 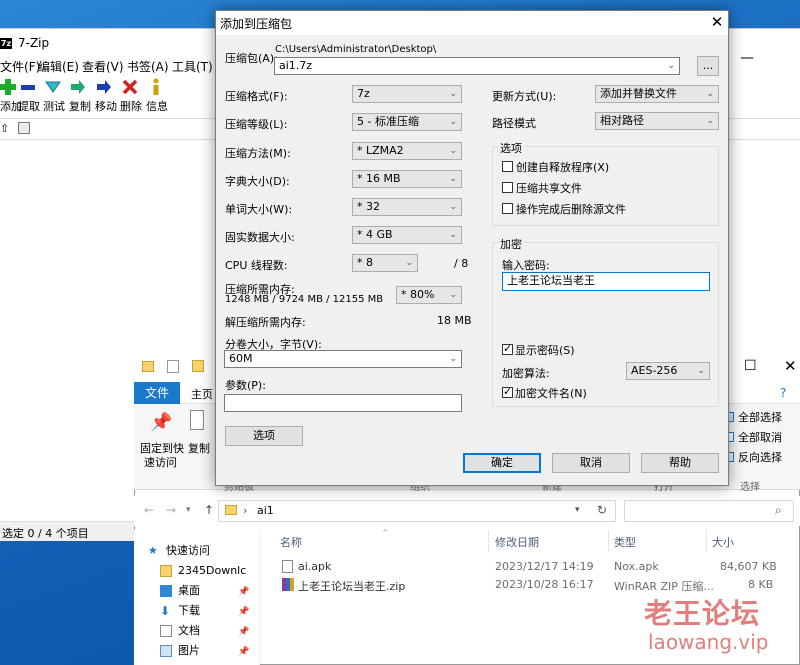 I want to click on archive-name-combo: ai1.7z ⌄, so click(x=477, y=66).